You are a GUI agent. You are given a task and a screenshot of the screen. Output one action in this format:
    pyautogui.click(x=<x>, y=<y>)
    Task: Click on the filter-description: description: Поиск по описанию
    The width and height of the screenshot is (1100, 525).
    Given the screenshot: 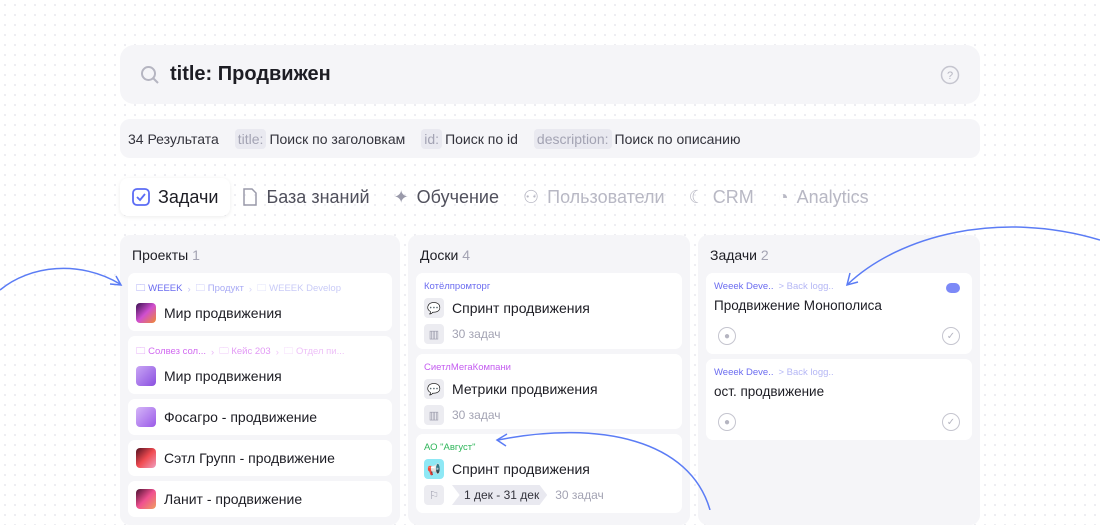 What is the action you would take?
    pyautogui.click(x=637, y=138)
    